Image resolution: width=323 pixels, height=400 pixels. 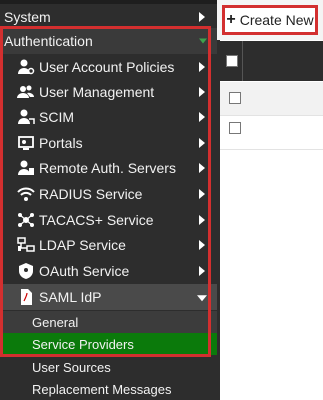 I want to click on toolbar: + Create New, so click(x=270, y=20).